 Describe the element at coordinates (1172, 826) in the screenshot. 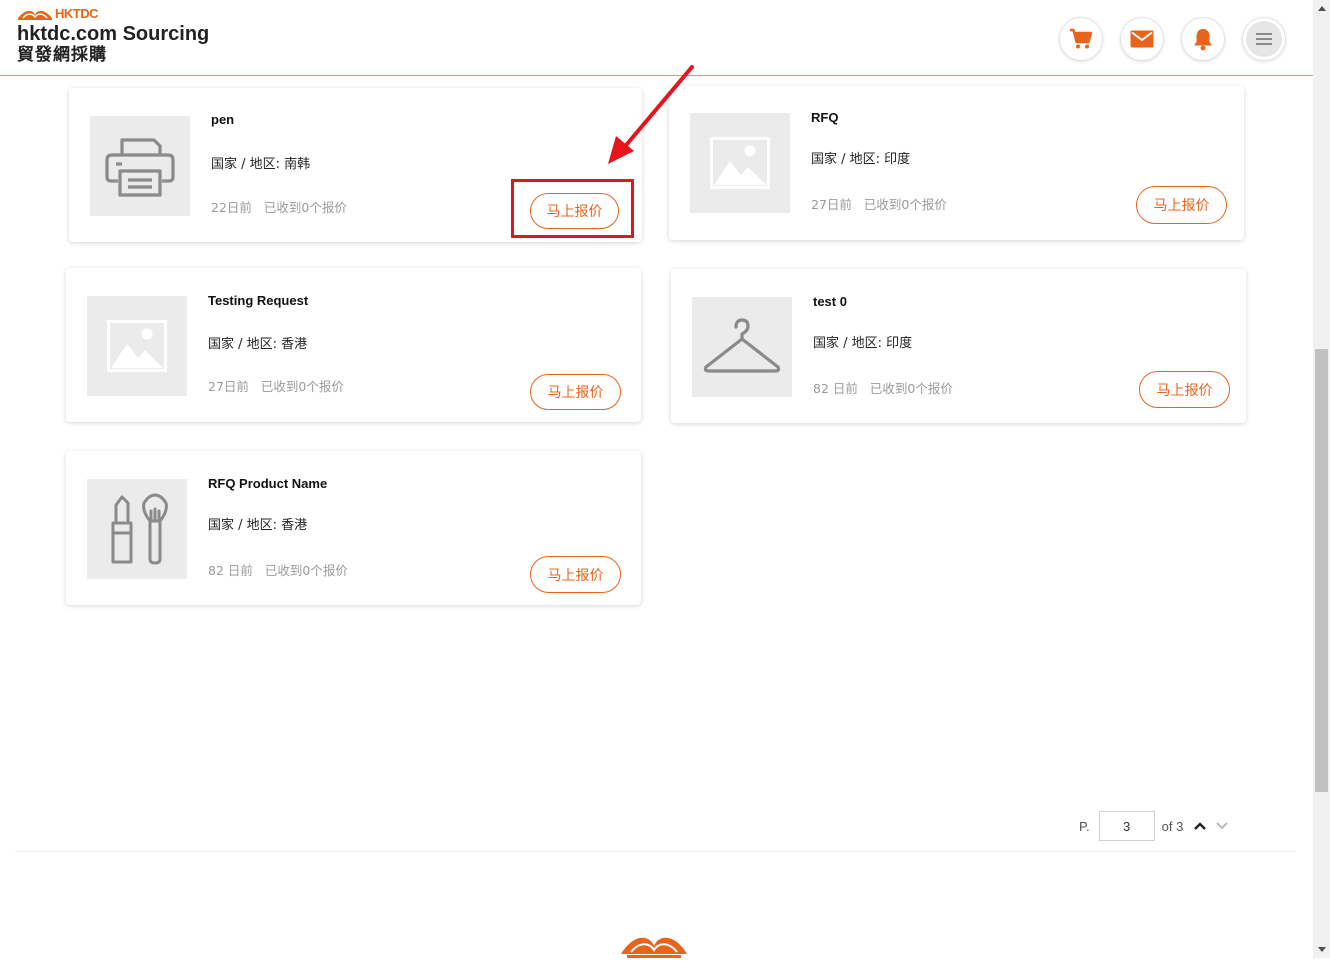

I see `pagination-total: of 3` at that location.